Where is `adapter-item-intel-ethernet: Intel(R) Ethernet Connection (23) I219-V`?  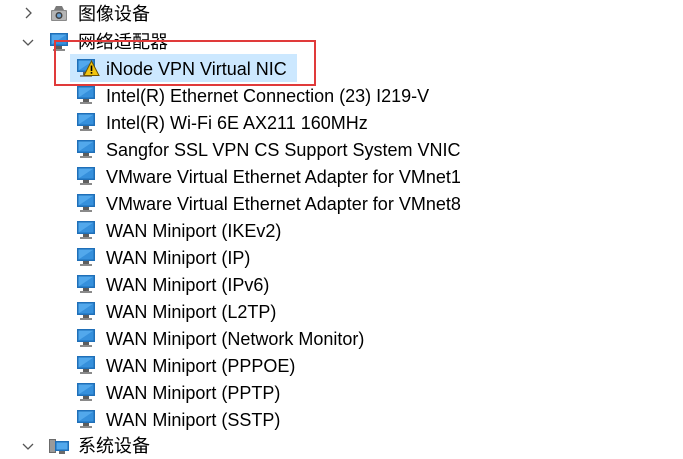 adapter-item-intel-ethernet: Intel(R) Ethernet Connection (23) I219-V is located at coordinates (370, 95).